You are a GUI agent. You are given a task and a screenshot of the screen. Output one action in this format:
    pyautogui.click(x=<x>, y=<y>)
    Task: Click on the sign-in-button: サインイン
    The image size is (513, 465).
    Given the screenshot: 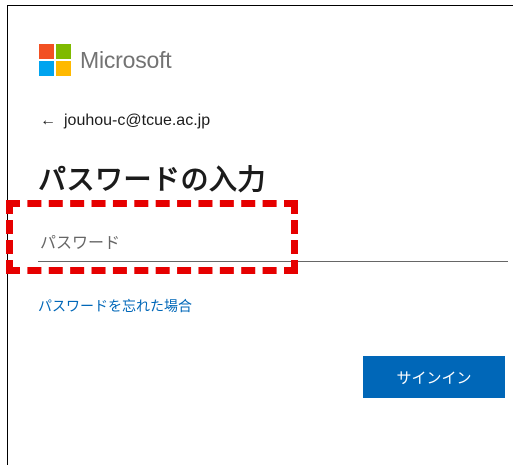 What is the action you would take?
    pyautogui.click(x=434, y=377)
    